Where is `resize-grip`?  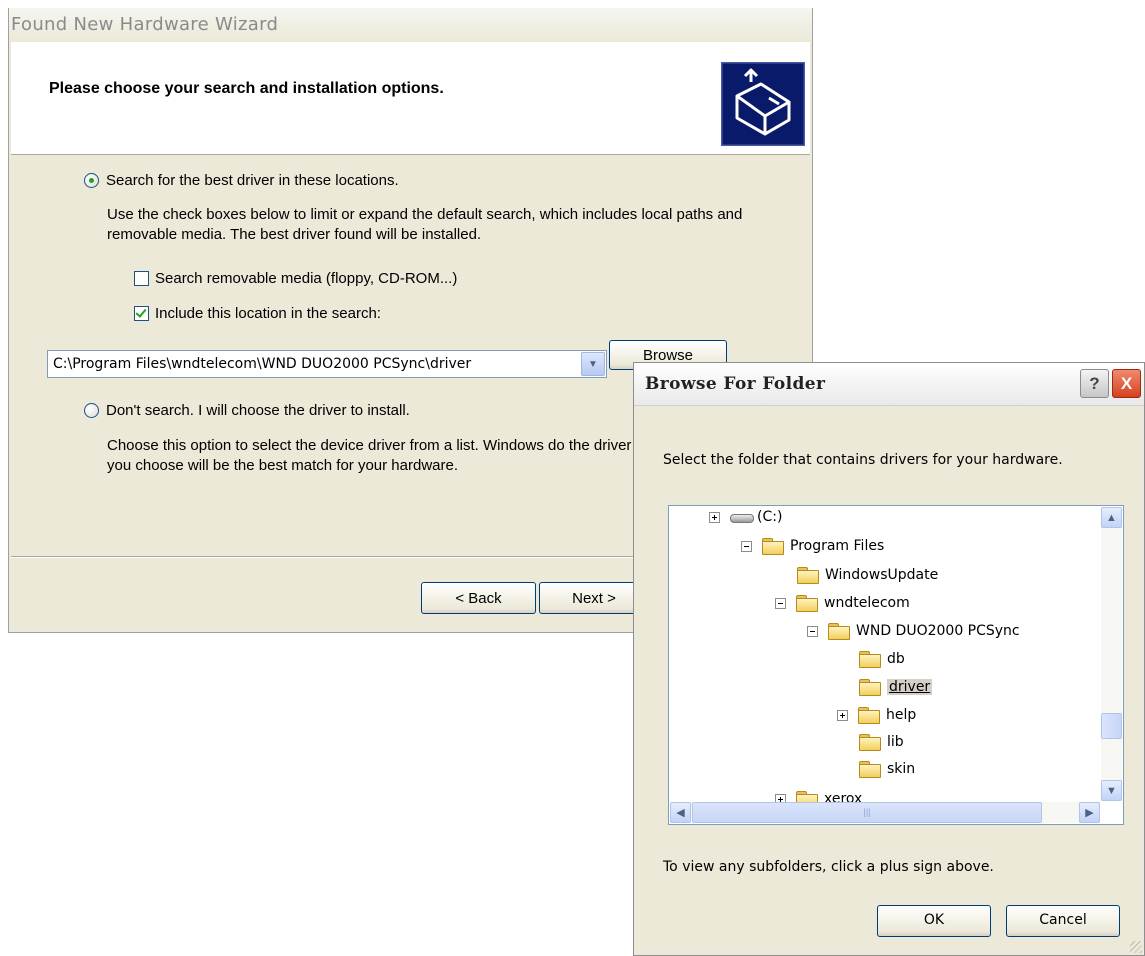
resize-grip is located at coordinates (1136, 947).